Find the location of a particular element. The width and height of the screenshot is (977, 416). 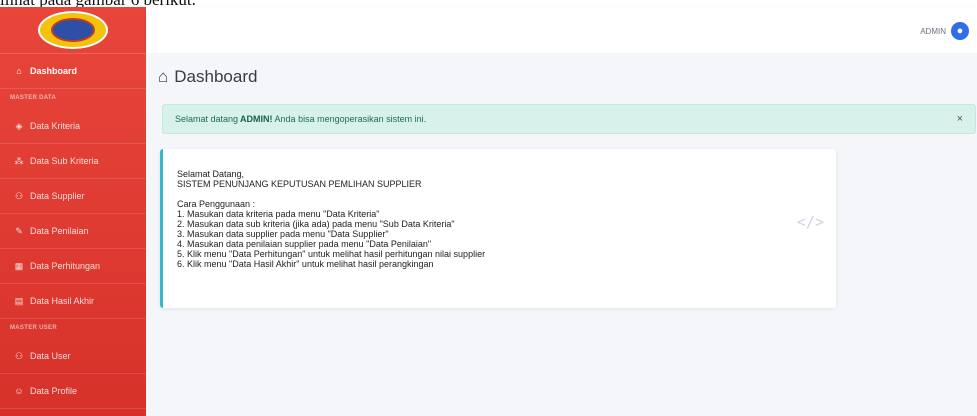

sidebar-item-data-hasil-akhir: ▤ Data Hasil Akhir is located at coordinates (73, 301).